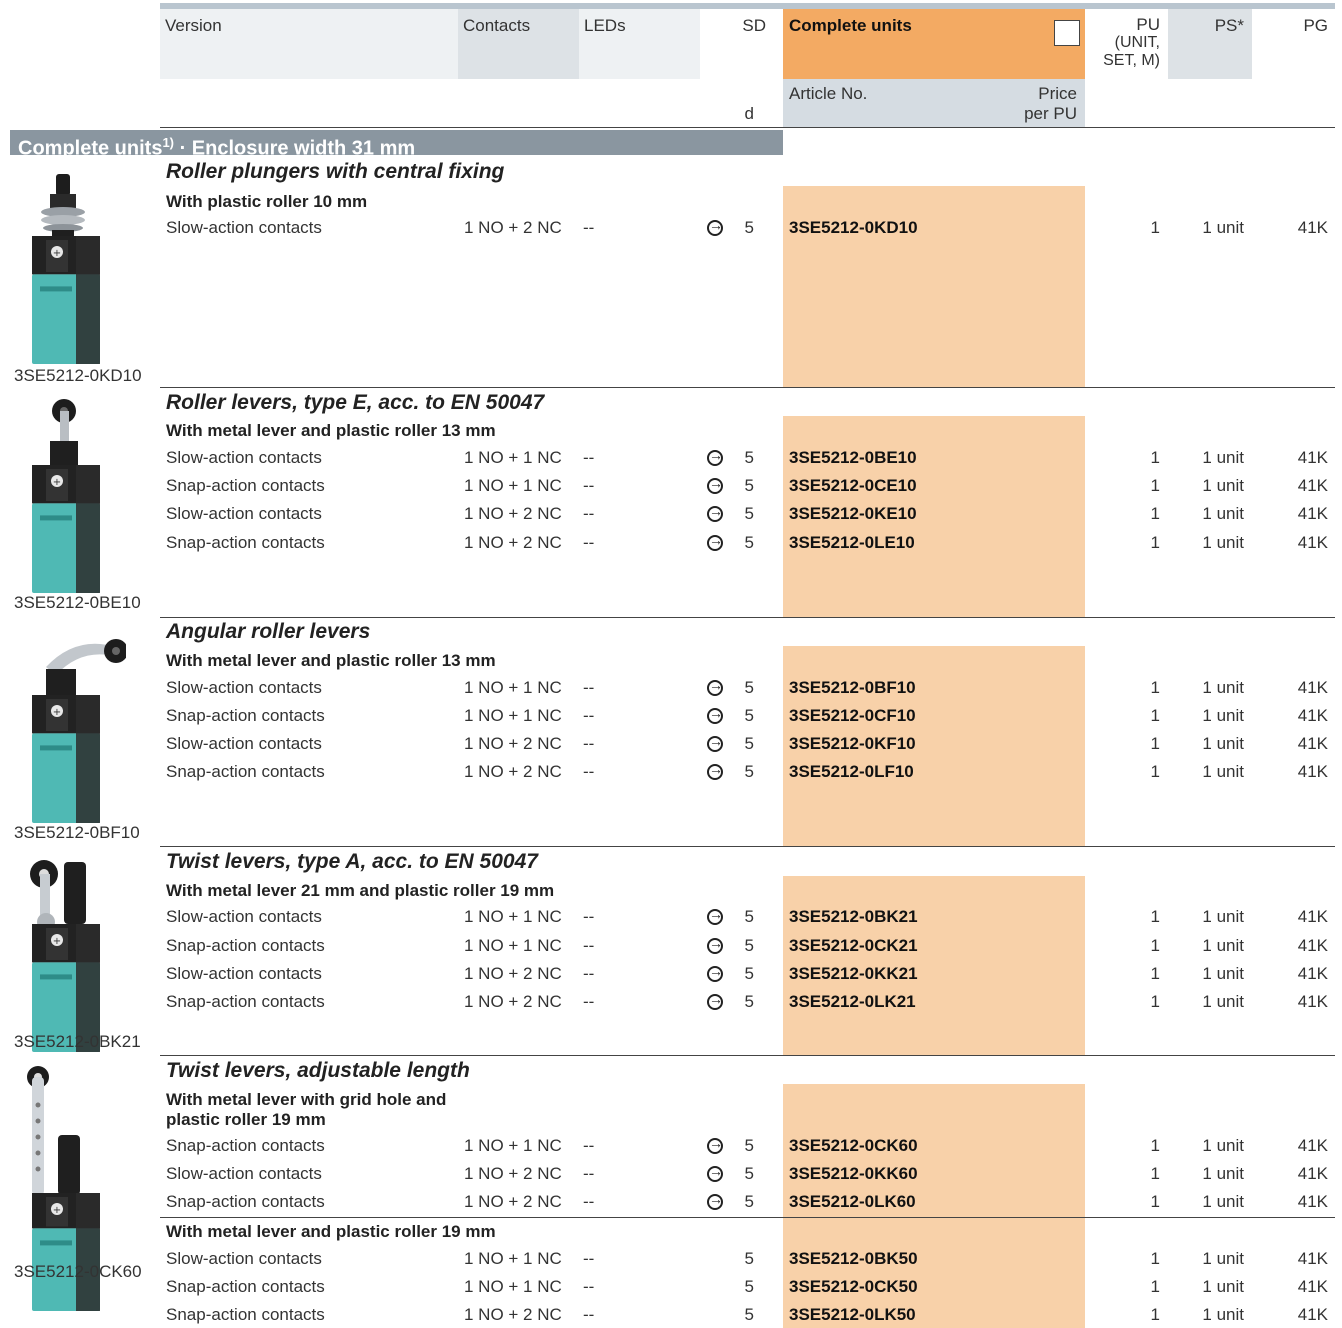 The image size is (1342, 1328). I want to click on row-article-no: 3SE5212-0KF10, so click(852, 744).